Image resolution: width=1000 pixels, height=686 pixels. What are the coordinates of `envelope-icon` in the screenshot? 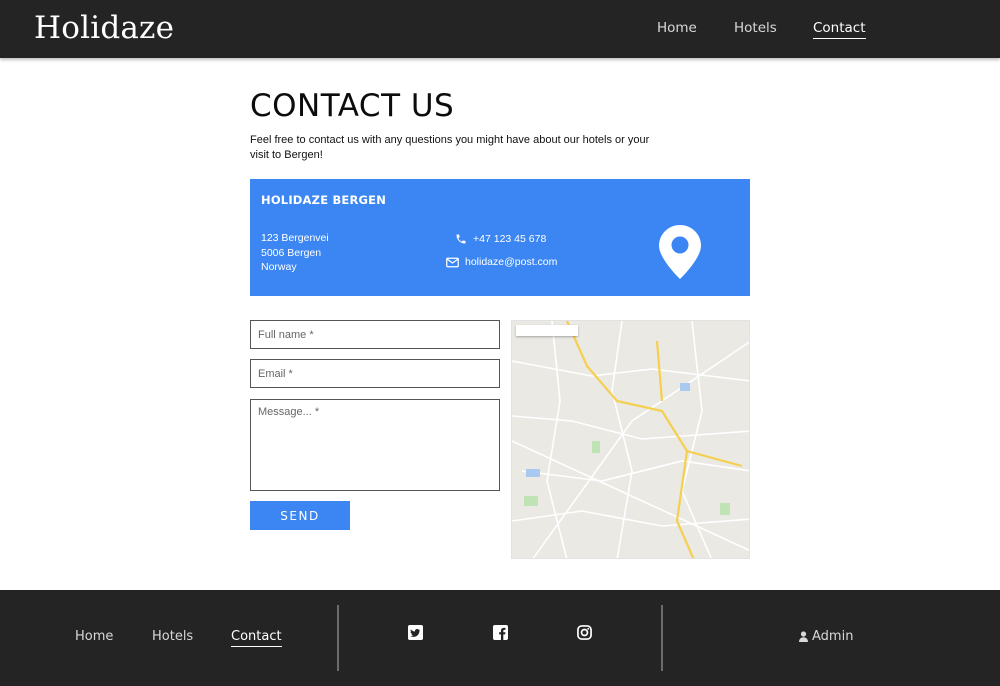 It's located at (452, 262).